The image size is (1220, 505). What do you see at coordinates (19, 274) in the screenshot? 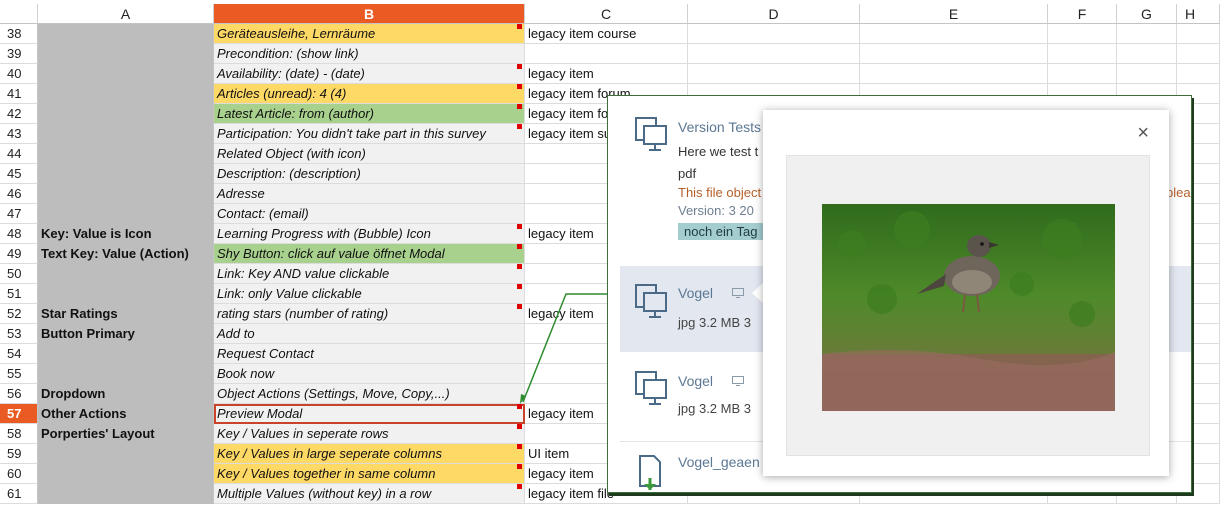
I see `row-number: 50` at bounding box center [19, 274].